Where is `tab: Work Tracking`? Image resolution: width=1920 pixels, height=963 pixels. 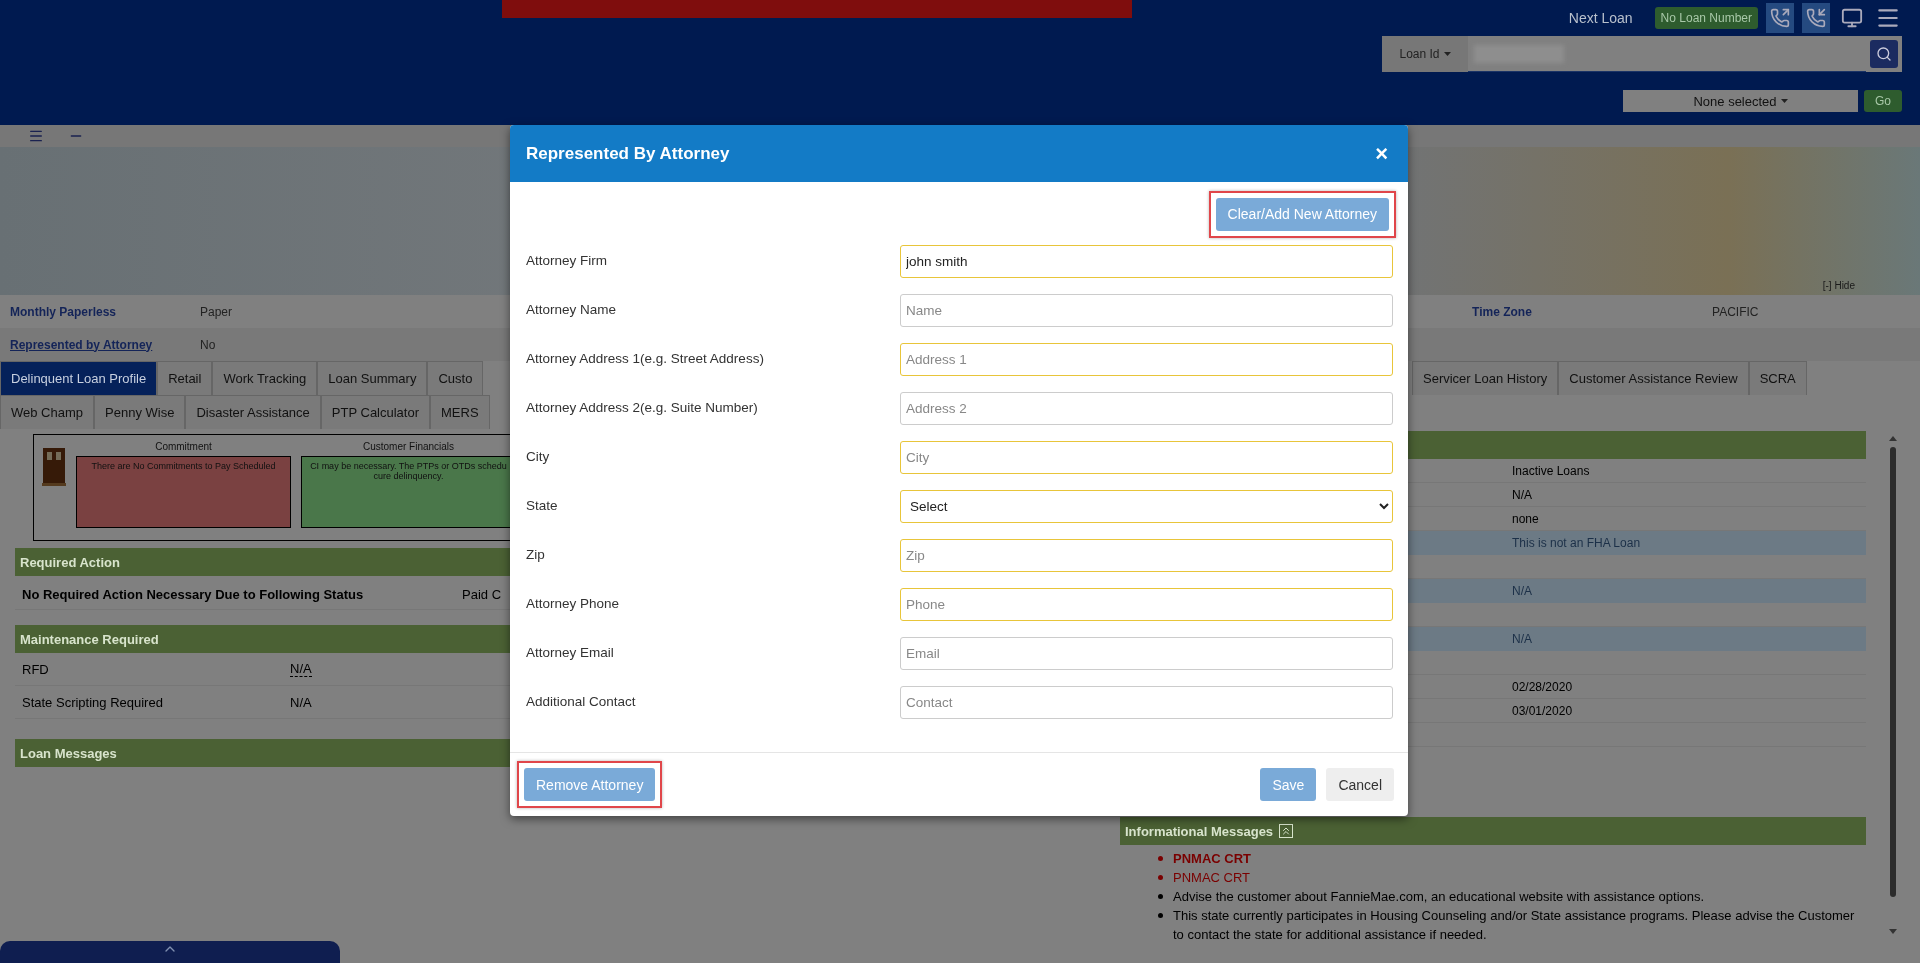
tab: Work Tracking is located at coordinates (265, 378).